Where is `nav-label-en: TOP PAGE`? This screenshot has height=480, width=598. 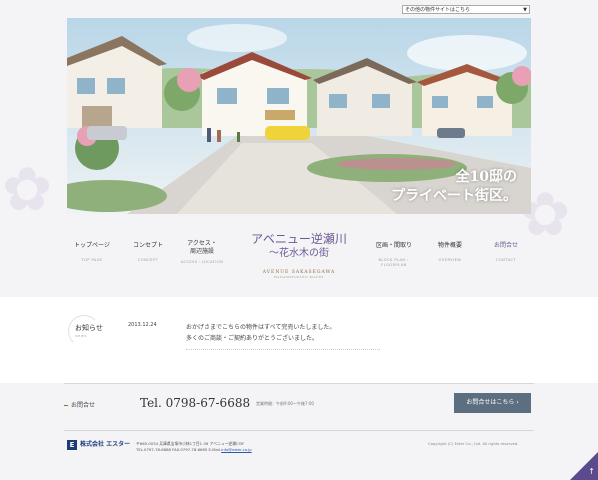 nav-label-en: TOP PAGE is located at coordinates (92, 260).